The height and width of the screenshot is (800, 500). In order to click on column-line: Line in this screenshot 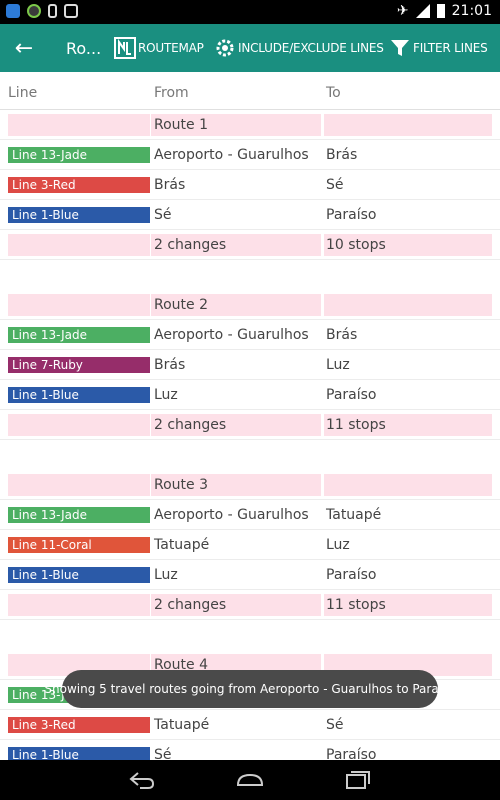, I will do `click(23, 93)`.